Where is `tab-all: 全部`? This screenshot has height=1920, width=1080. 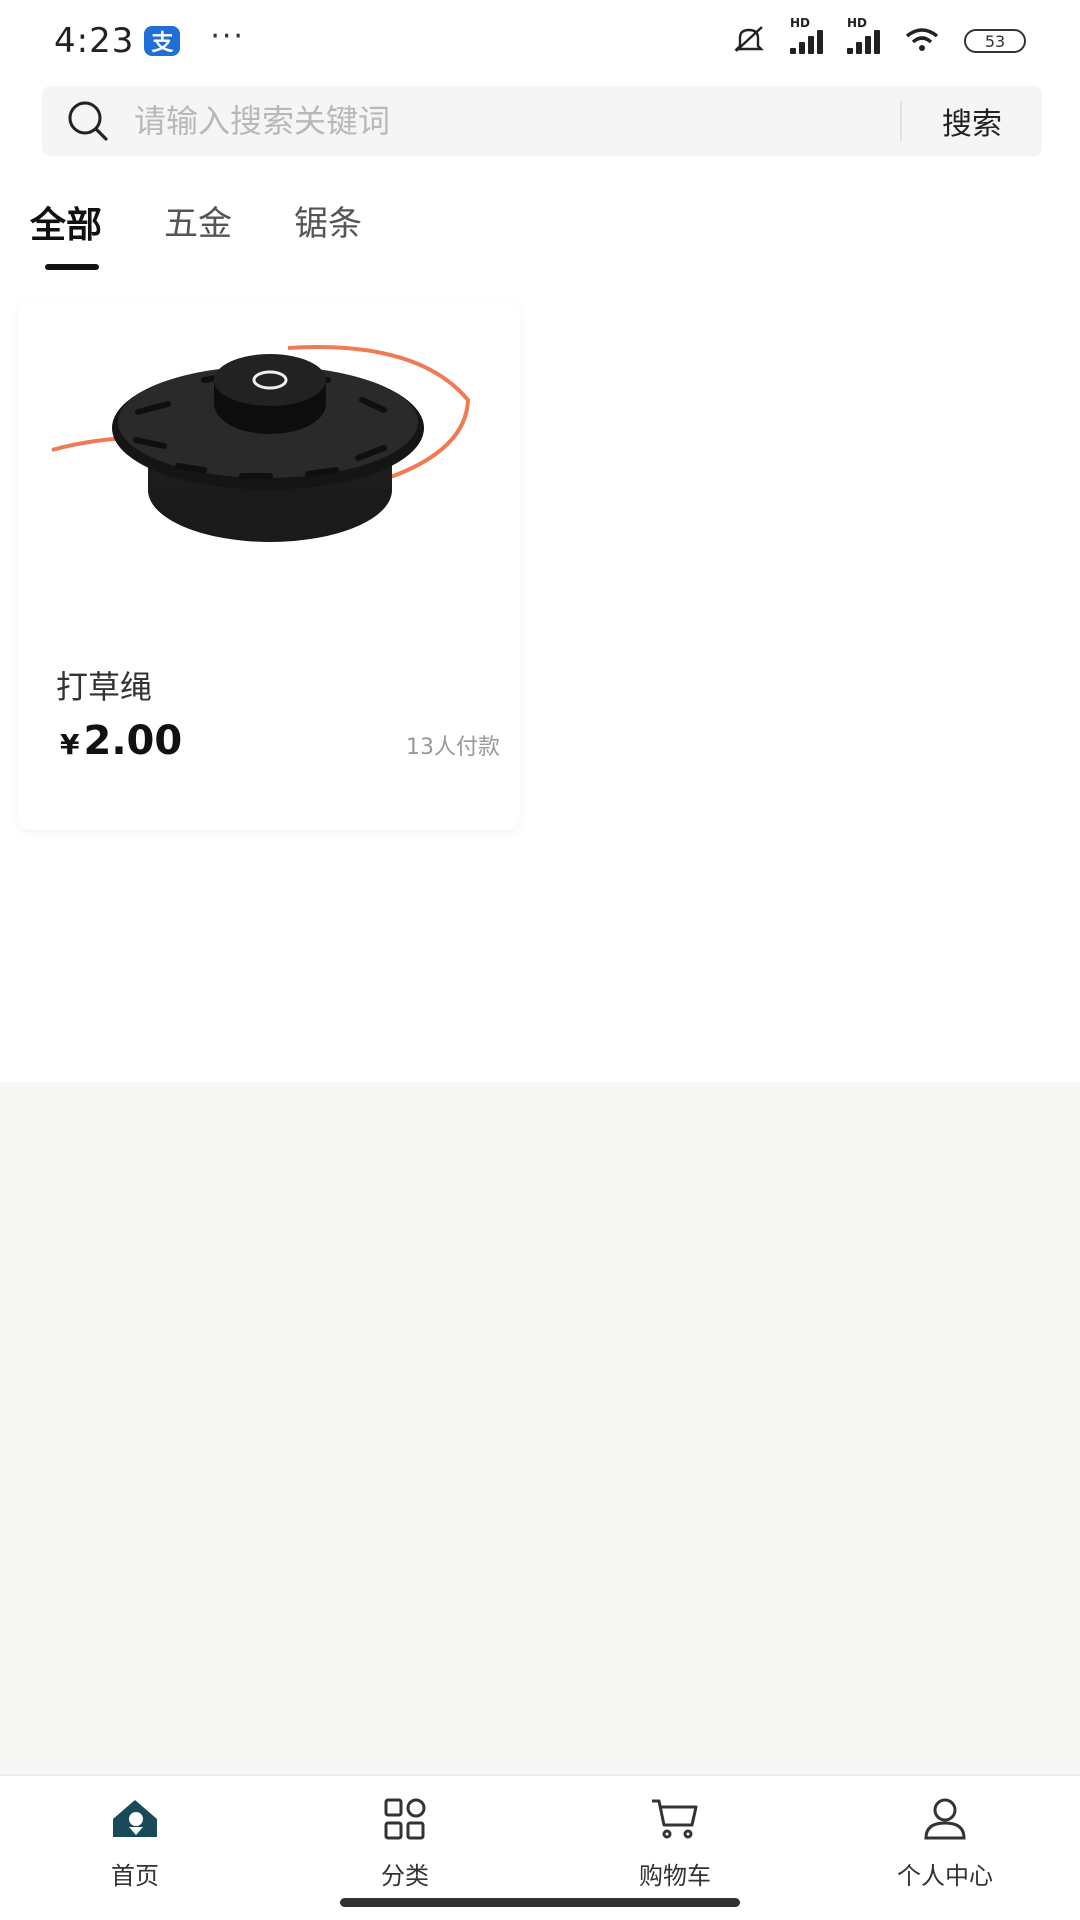
tab-all: 全部 is located at coordinates (66, 233).